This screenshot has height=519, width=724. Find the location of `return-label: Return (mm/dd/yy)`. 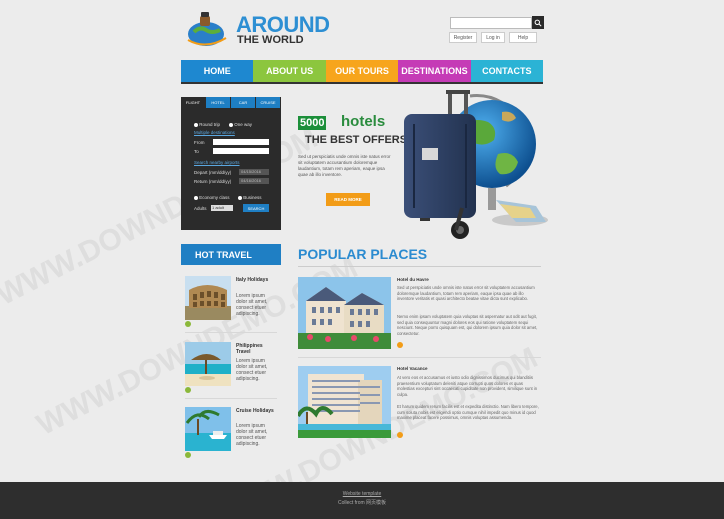

return-label: Return (mm/dd/yy) is located at coordinates (213, 181).